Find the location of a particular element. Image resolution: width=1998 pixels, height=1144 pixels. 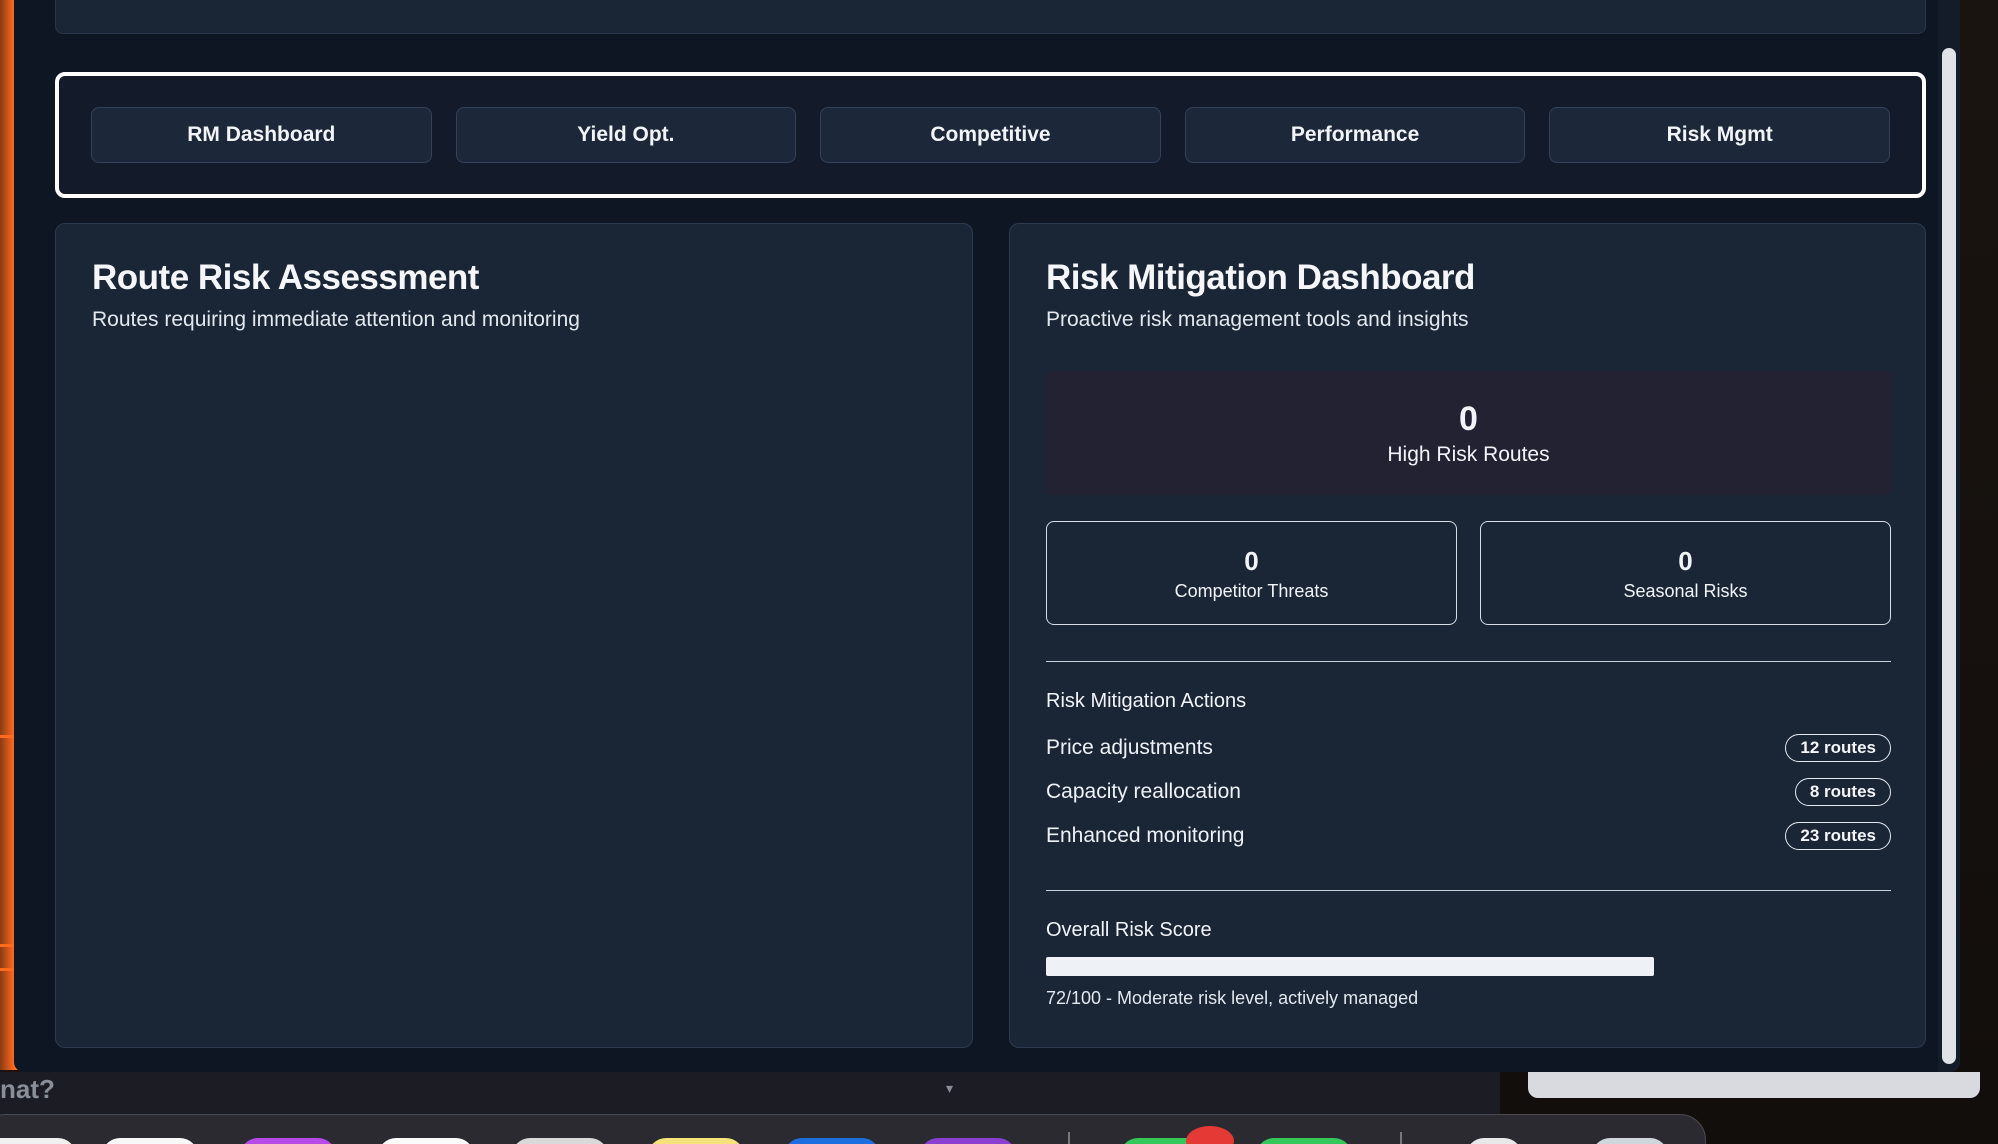

nav-competitive-button: Competitive is located at coordinates (990, 135).